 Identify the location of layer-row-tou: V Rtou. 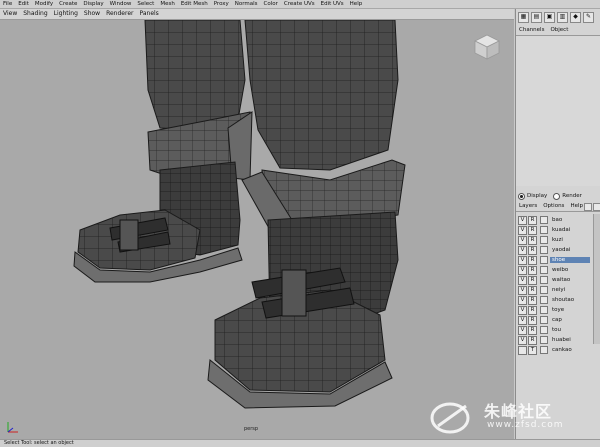
(554, 330).